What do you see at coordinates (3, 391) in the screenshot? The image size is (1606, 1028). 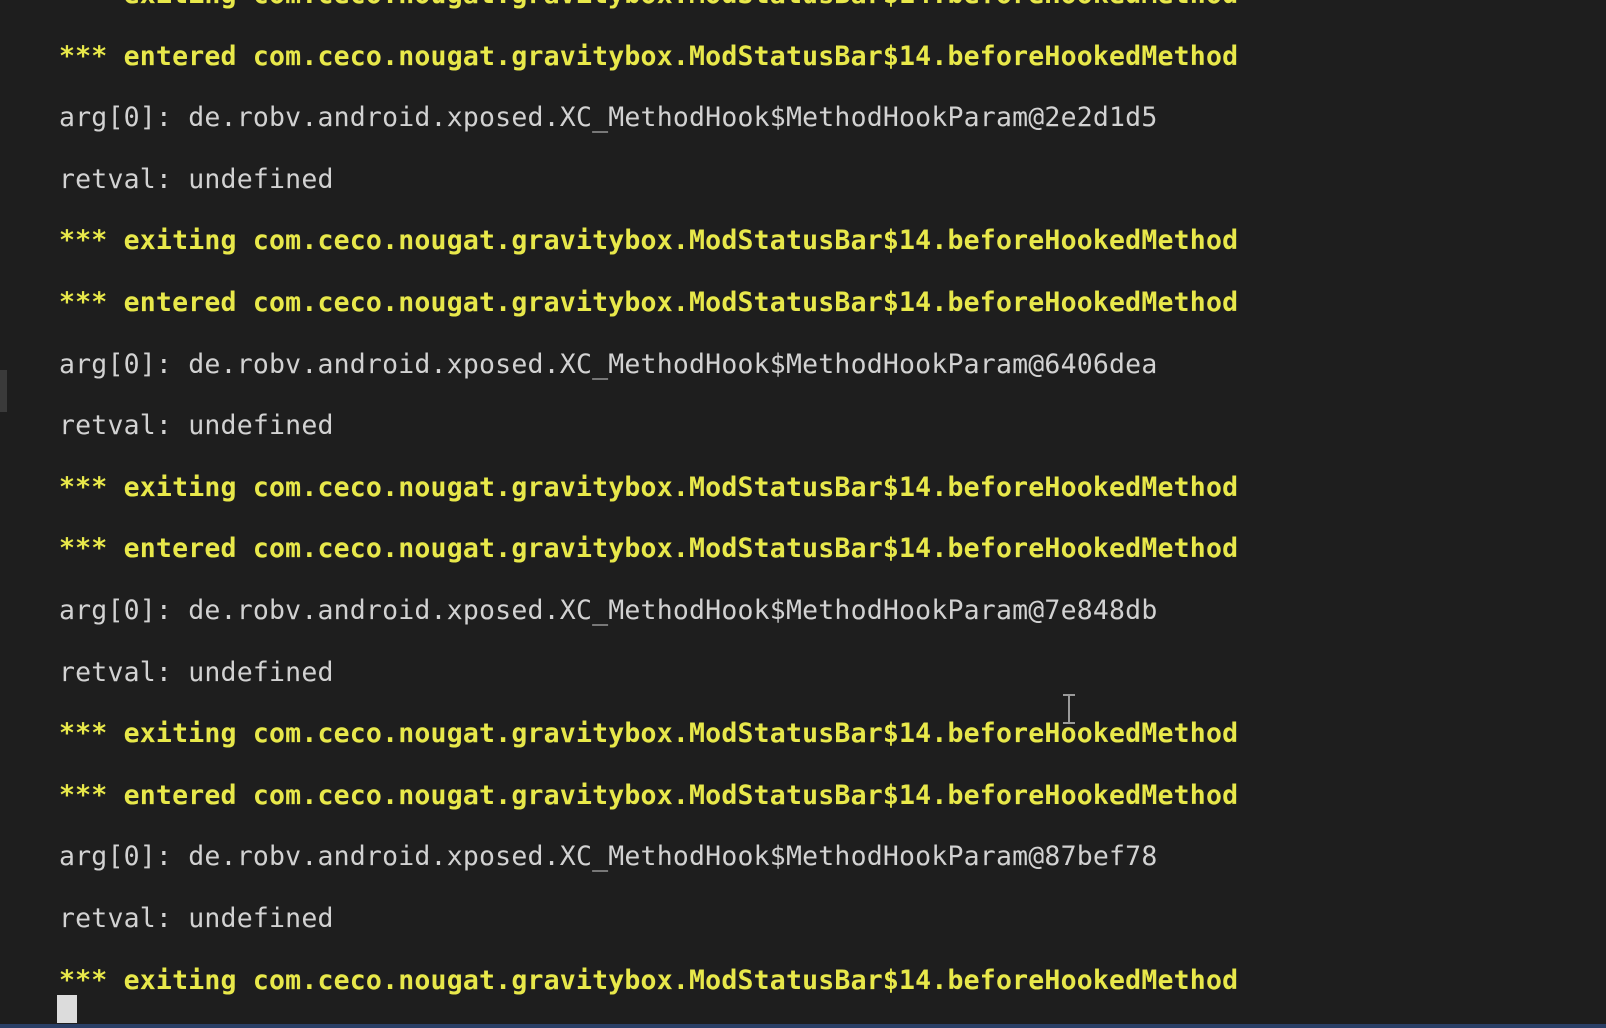 I see `scrollbar-handle` at bounding box center [3, 391].